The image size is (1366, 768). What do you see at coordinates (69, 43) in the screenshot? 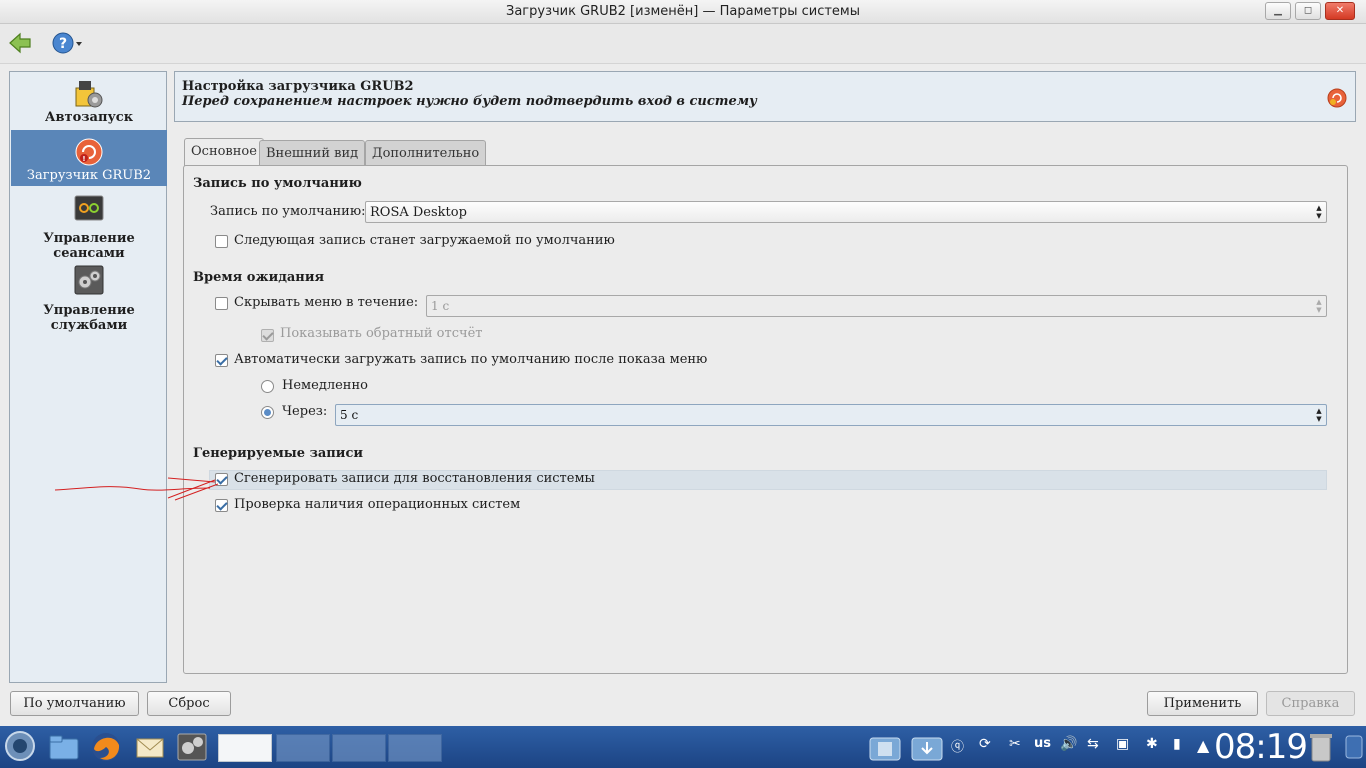
I see `help-menu-icon: ?` at bounding box center [69, 43].